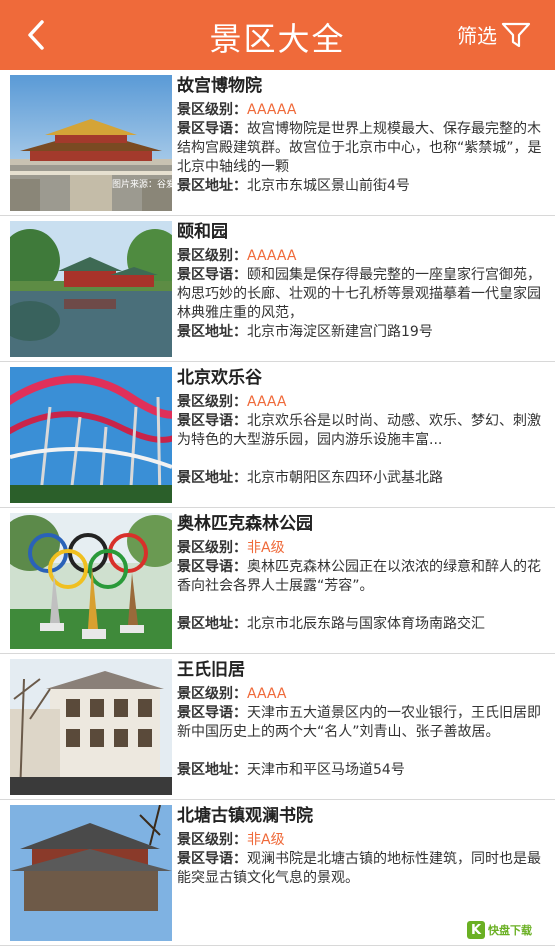 This screenshot has height=946, width=555. Describe the element at coordinates (477, 36) in the screenshot. I see `filter-label: 筛选` at that location.